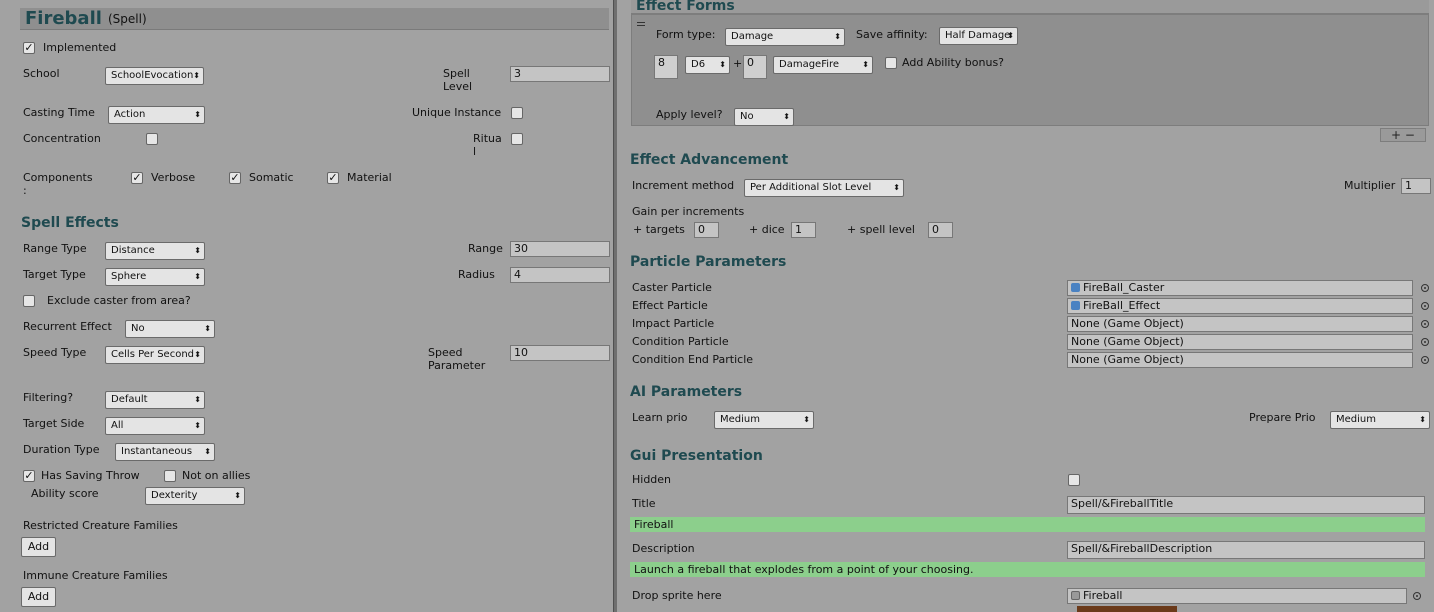 This screenshot has height=612, width=1434. Describe the element at coordinates (670, 305) in the screenshot. I see `effect-particle-label: Effect Particle` at that location.